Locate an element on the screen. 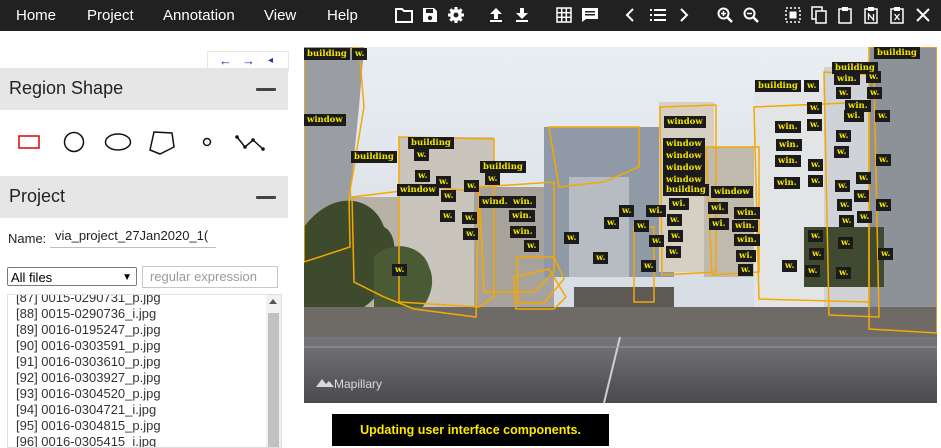  region-shape-header: Region Shape is located at coordinates (144, 89).